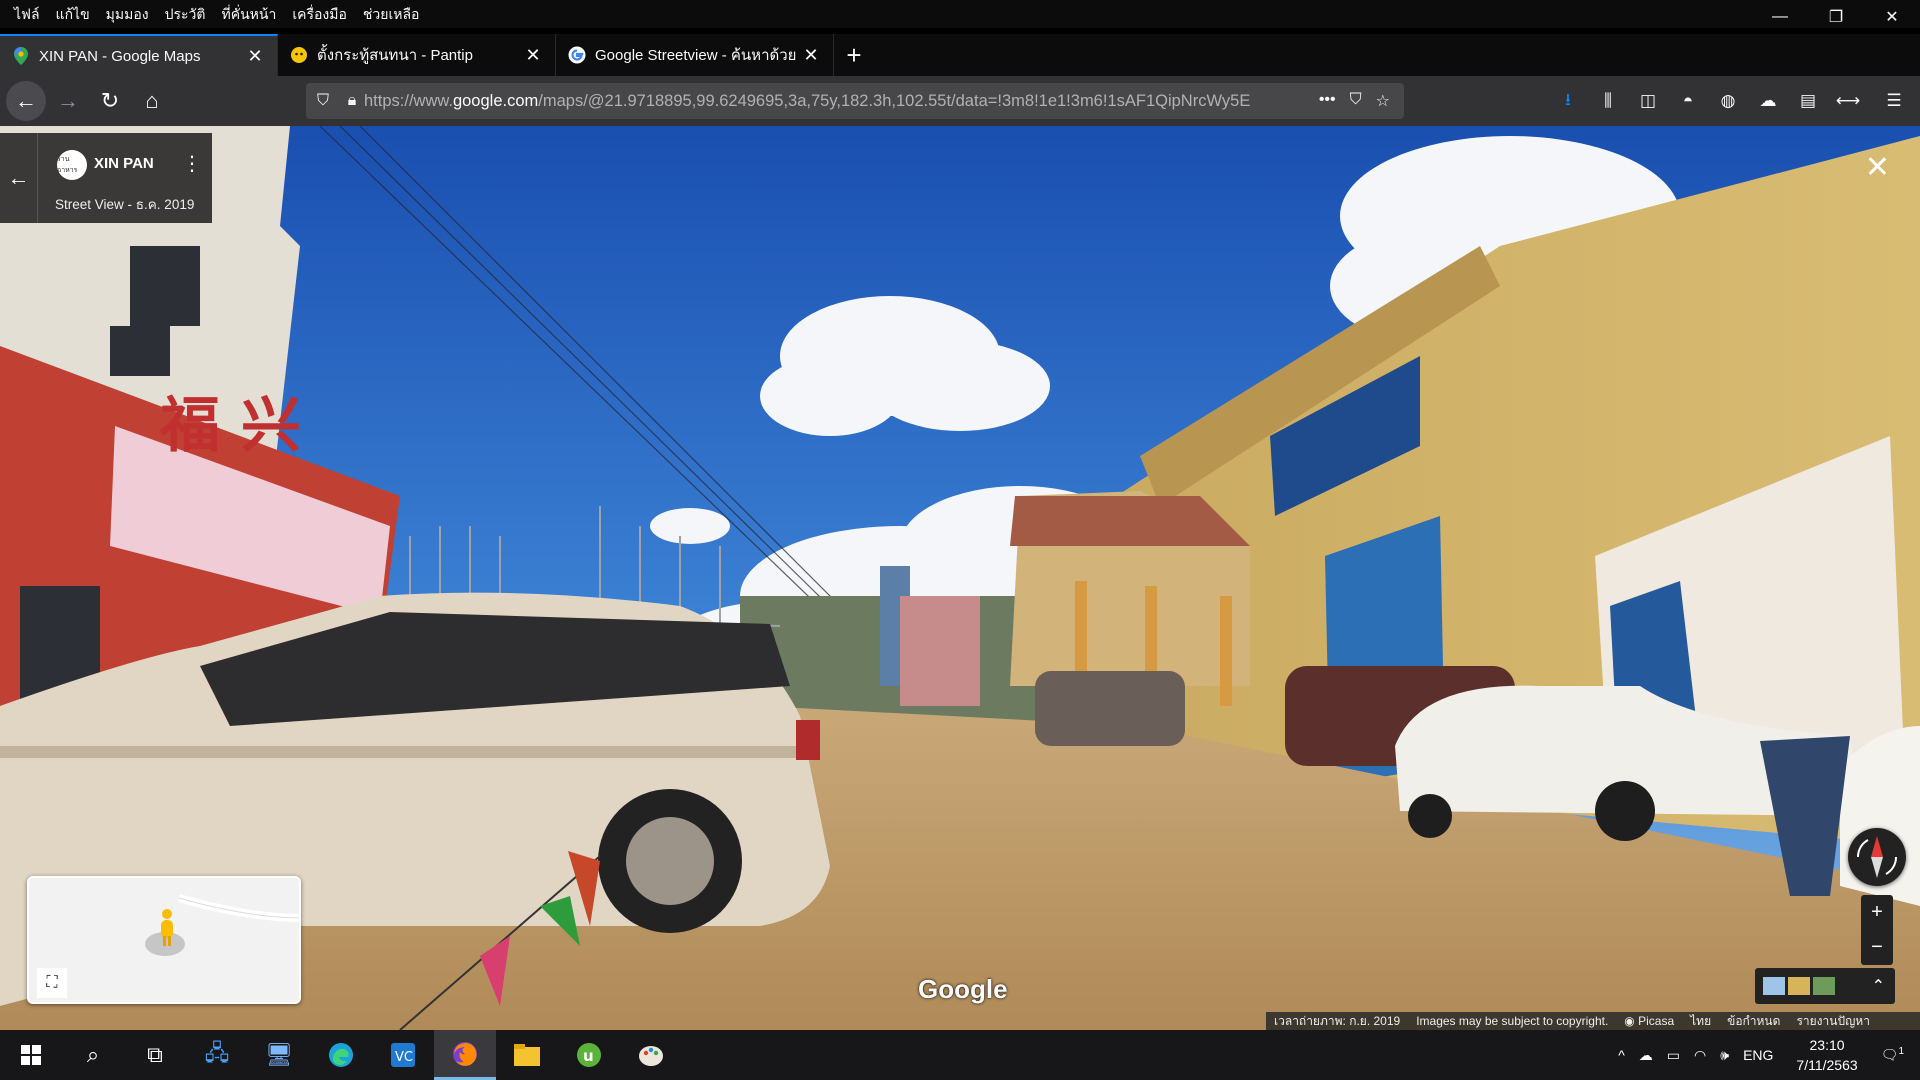 The height and width of the screenshot is (1080, 1920). I want to click on pantip-icon, so click(299, 55).